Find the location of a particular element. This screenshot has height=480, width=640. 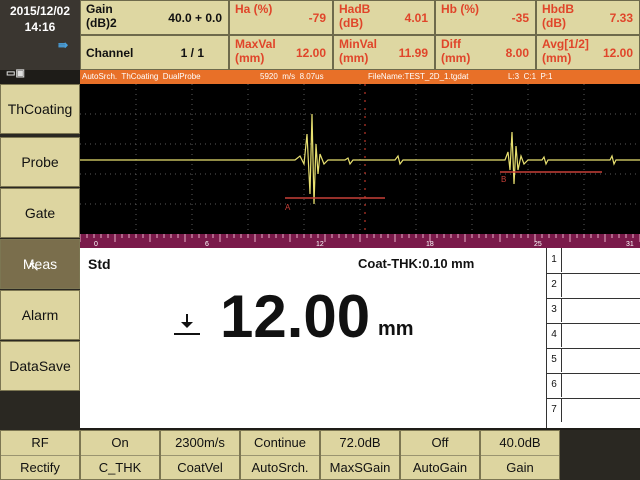

table-row: 6 is located at coordinates (593, 386).